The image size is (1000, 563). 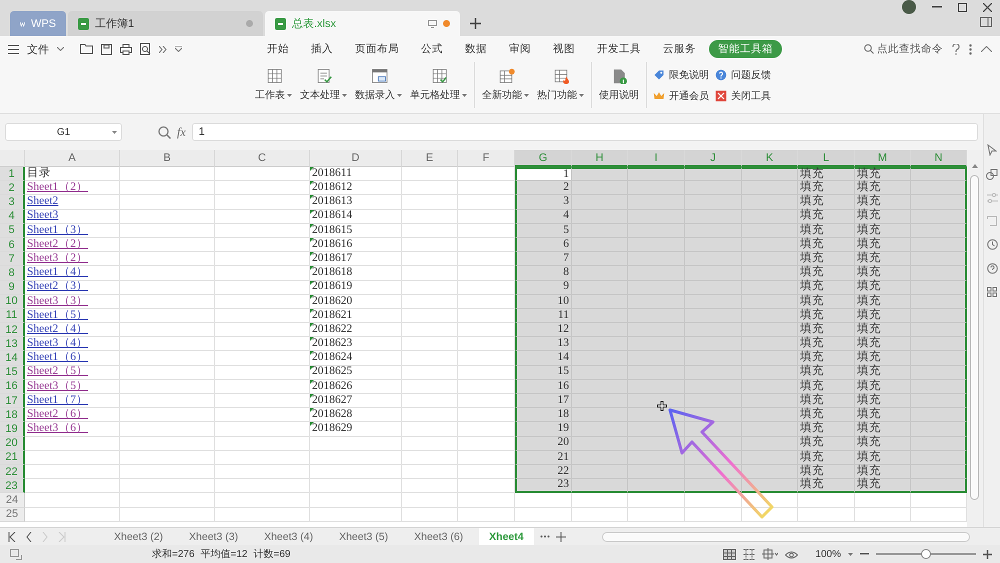 I want to click on first-sheet-icon, so click(x=12, y=537).